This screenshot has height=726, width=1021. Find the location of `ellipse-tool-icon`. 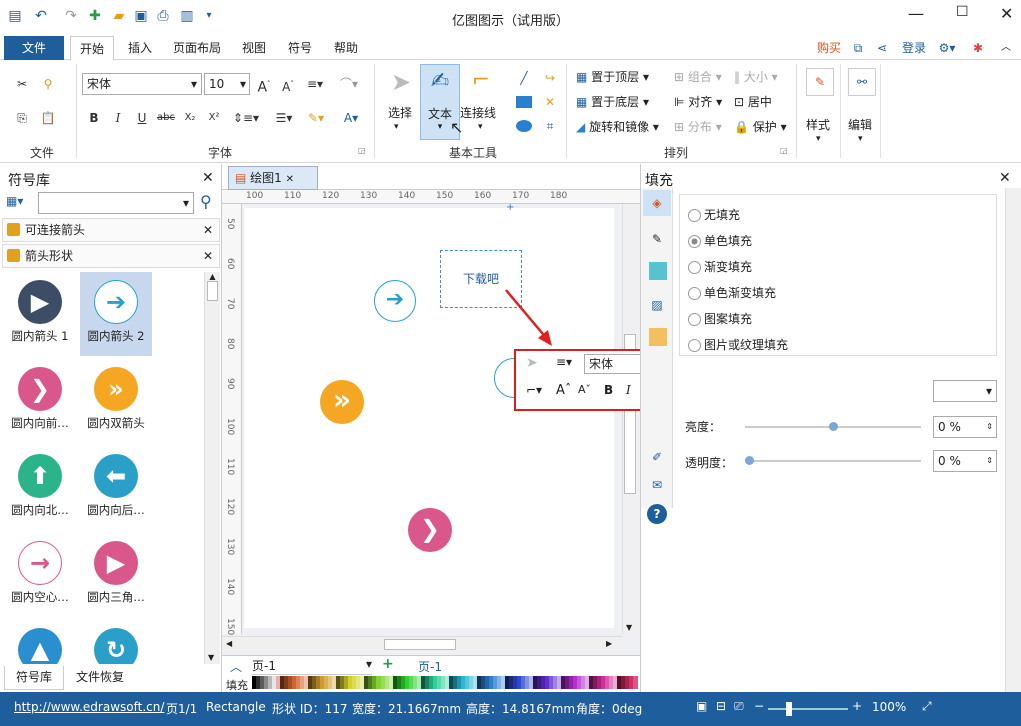

ellipse-tool-icon is located at coordinates (524, 126).